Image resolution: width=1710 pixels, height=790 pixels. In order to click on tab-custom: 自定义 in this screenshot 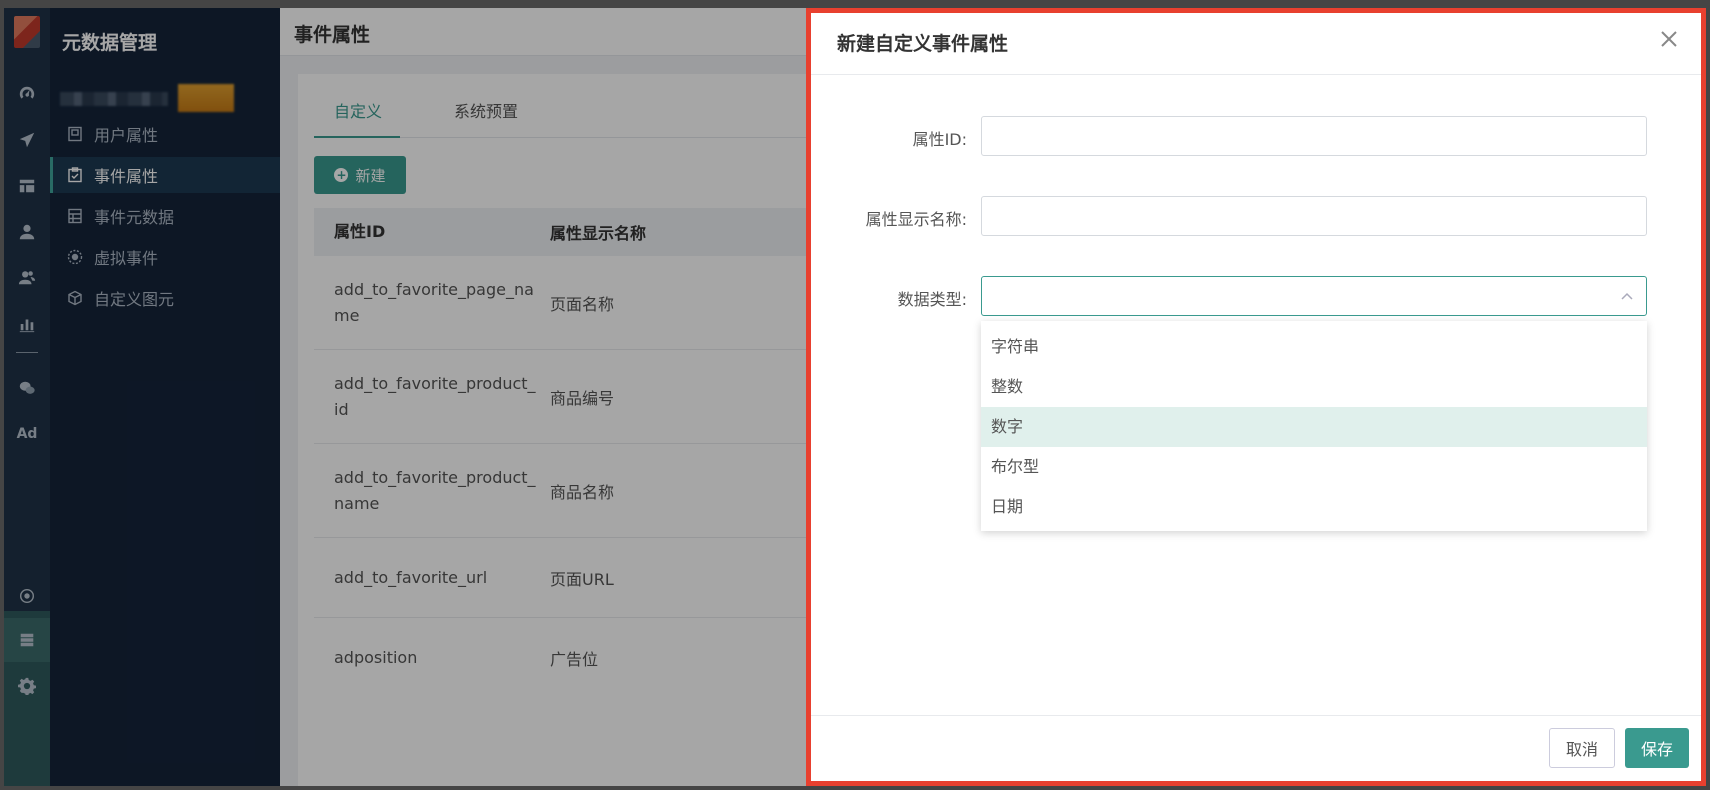, I will do `click(357, 118)`.